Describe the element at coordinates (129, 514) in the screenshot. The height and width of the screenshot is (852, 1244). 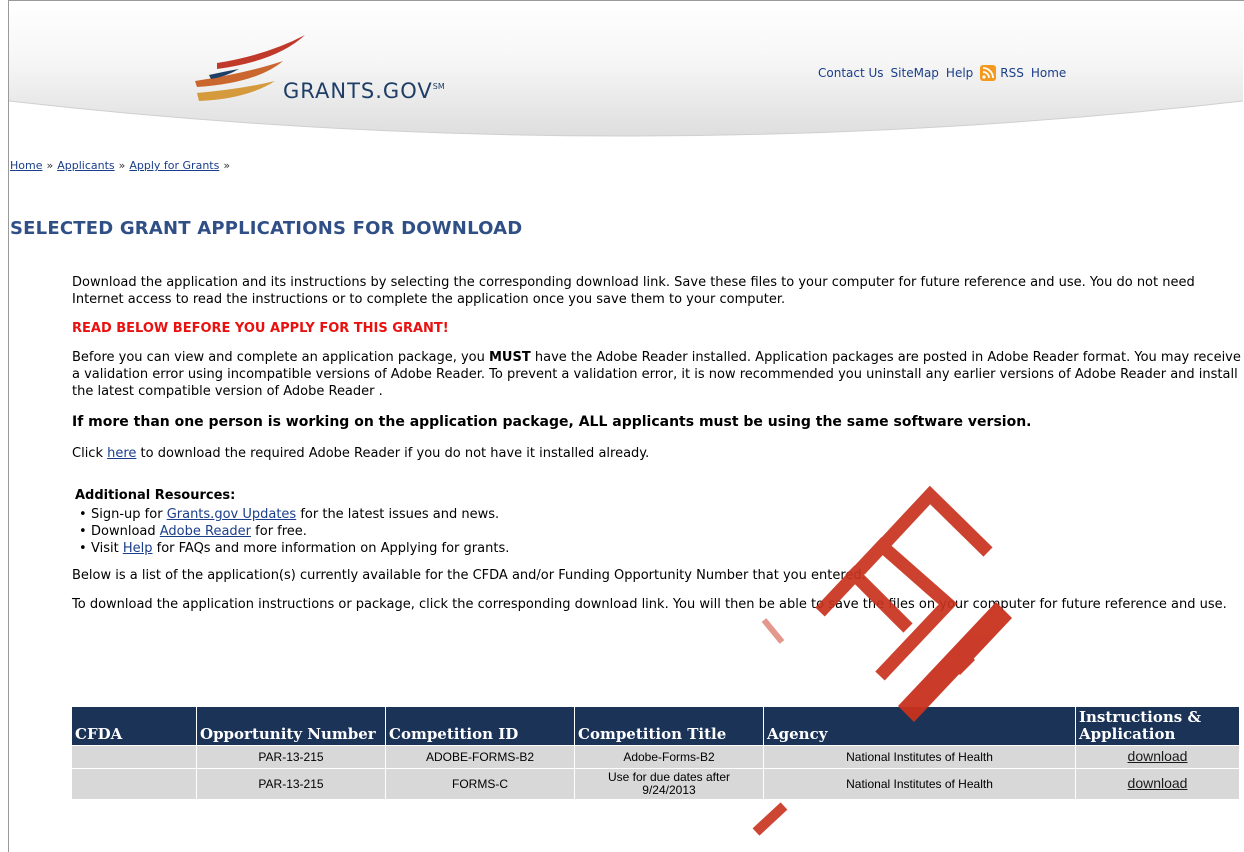
I see `resource-text: Sign-up for` at that location.